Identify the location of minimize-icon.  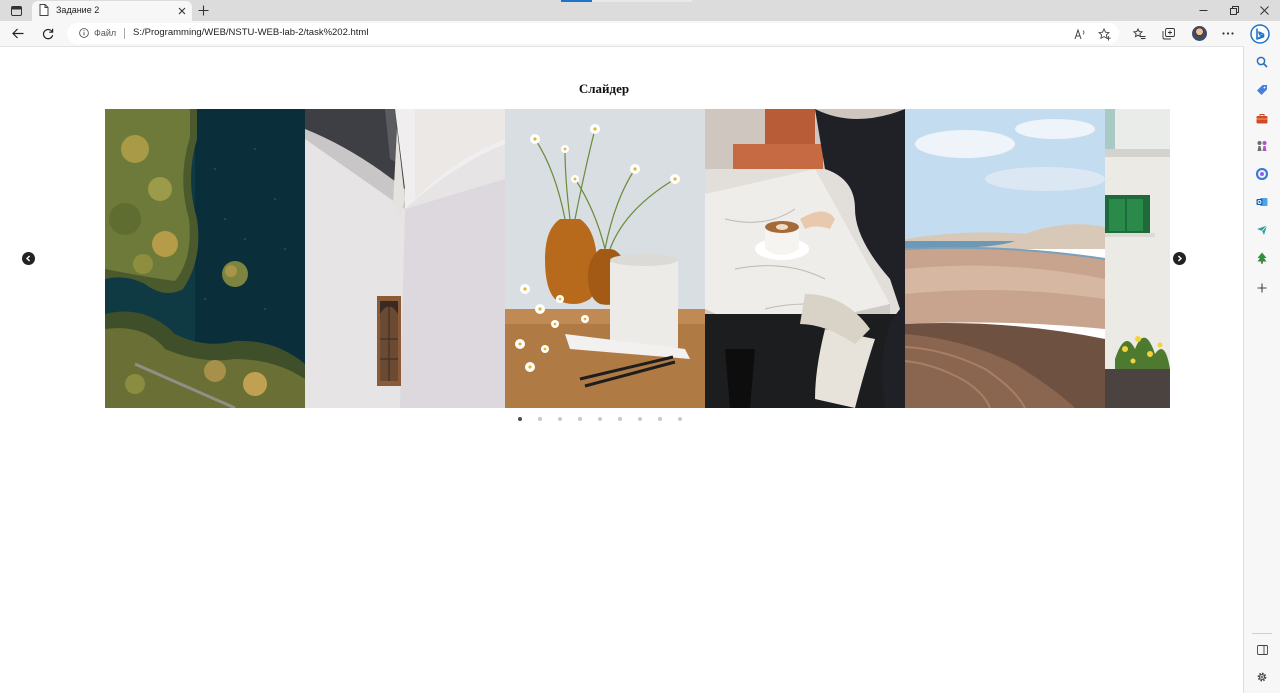
(1203, 10).